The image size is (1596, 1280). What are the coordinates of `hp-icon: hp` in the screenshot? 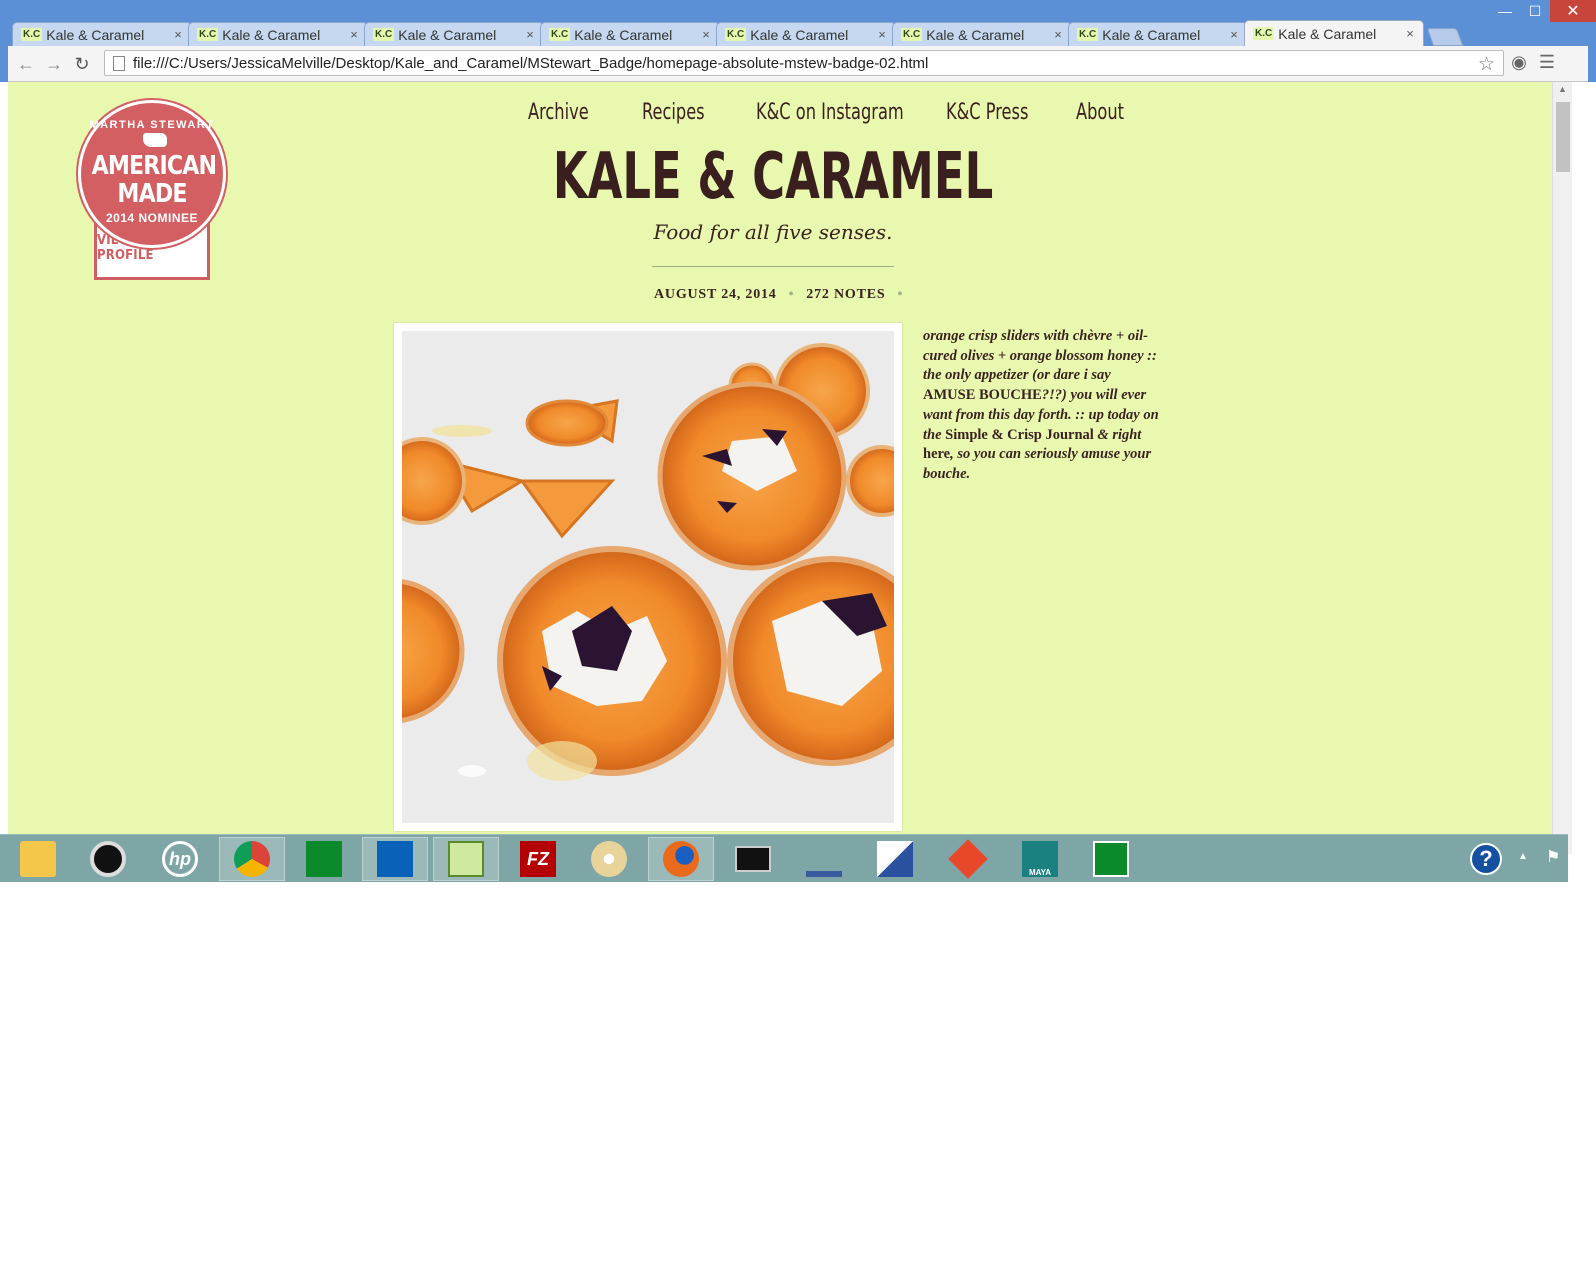 It's located at (180, 859).